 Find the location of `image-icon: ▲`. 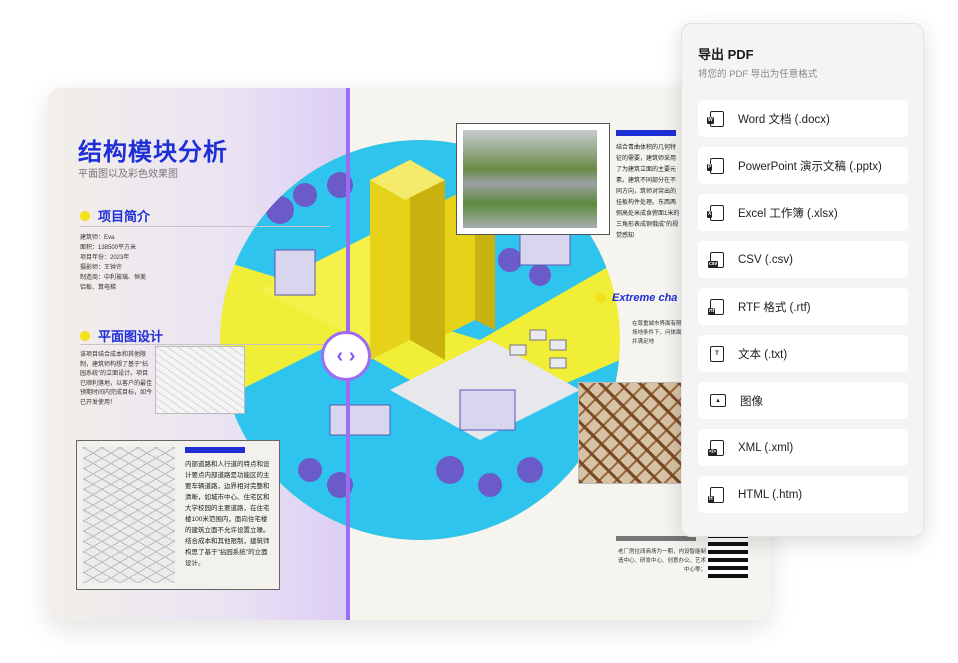

image-icon: ▲ is located at coordinates (718, 400).